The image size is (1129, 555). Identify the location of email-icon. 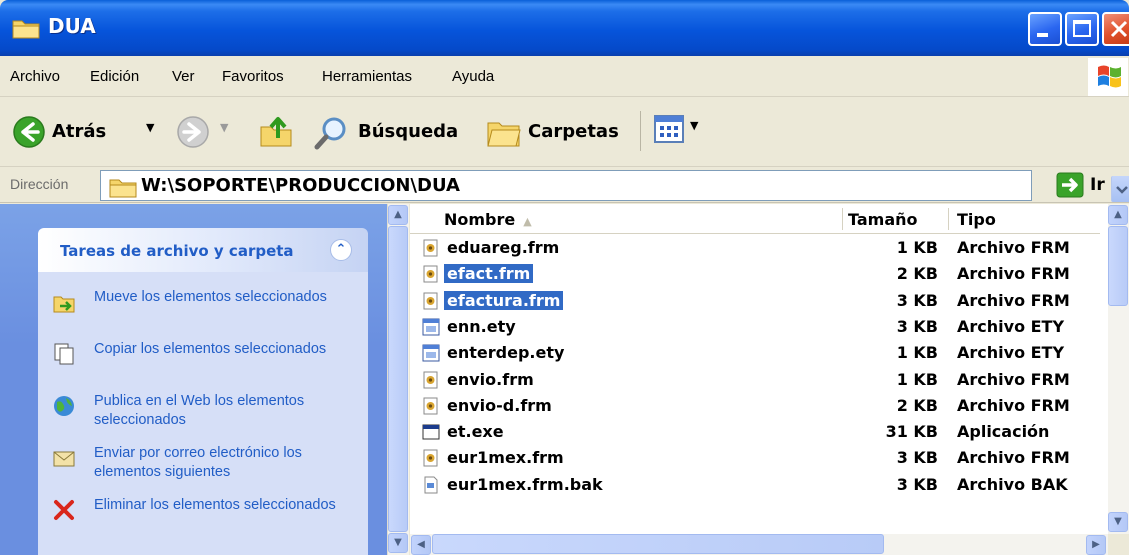
(64, 459).